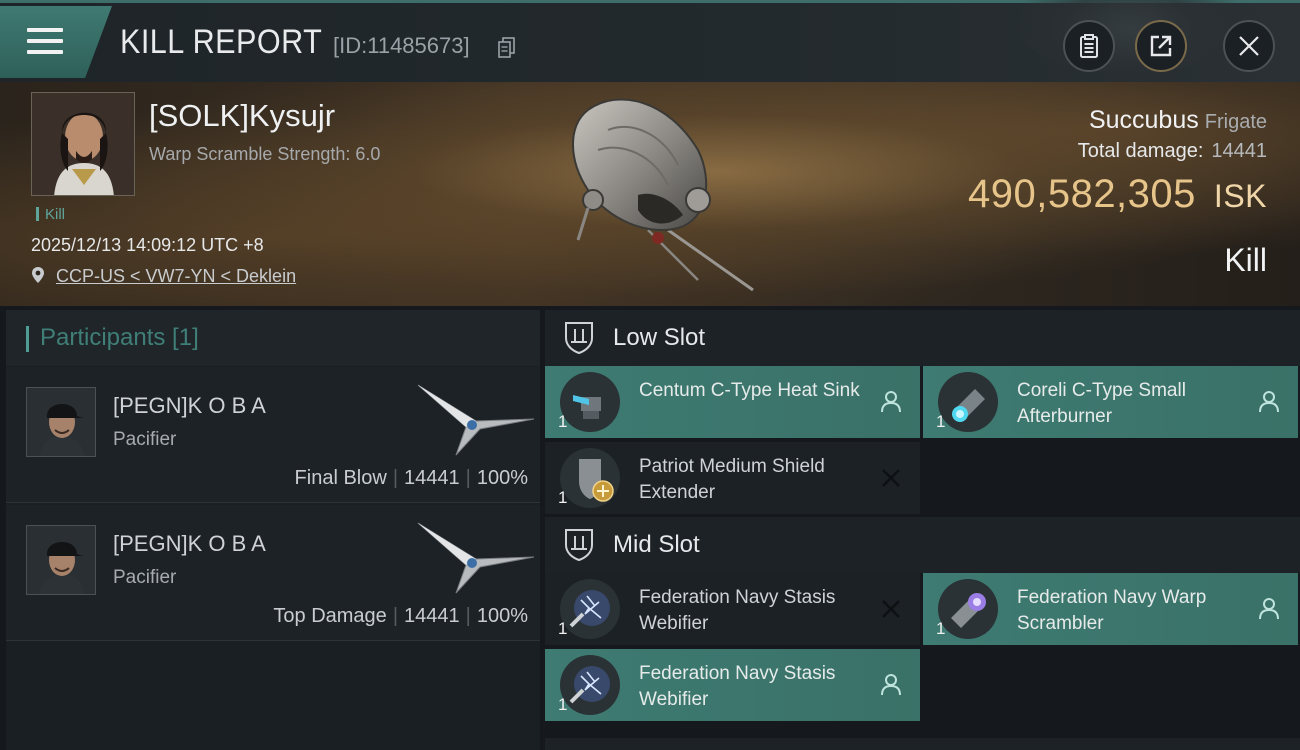 Image resolution: width=1300 pixels, height=750 pixels. What do you see at coordinates (1101, 403) in the screenshot?
I see `module-name: Coreli C-Type Small Afterburner` at bounding box center [1101, 403].